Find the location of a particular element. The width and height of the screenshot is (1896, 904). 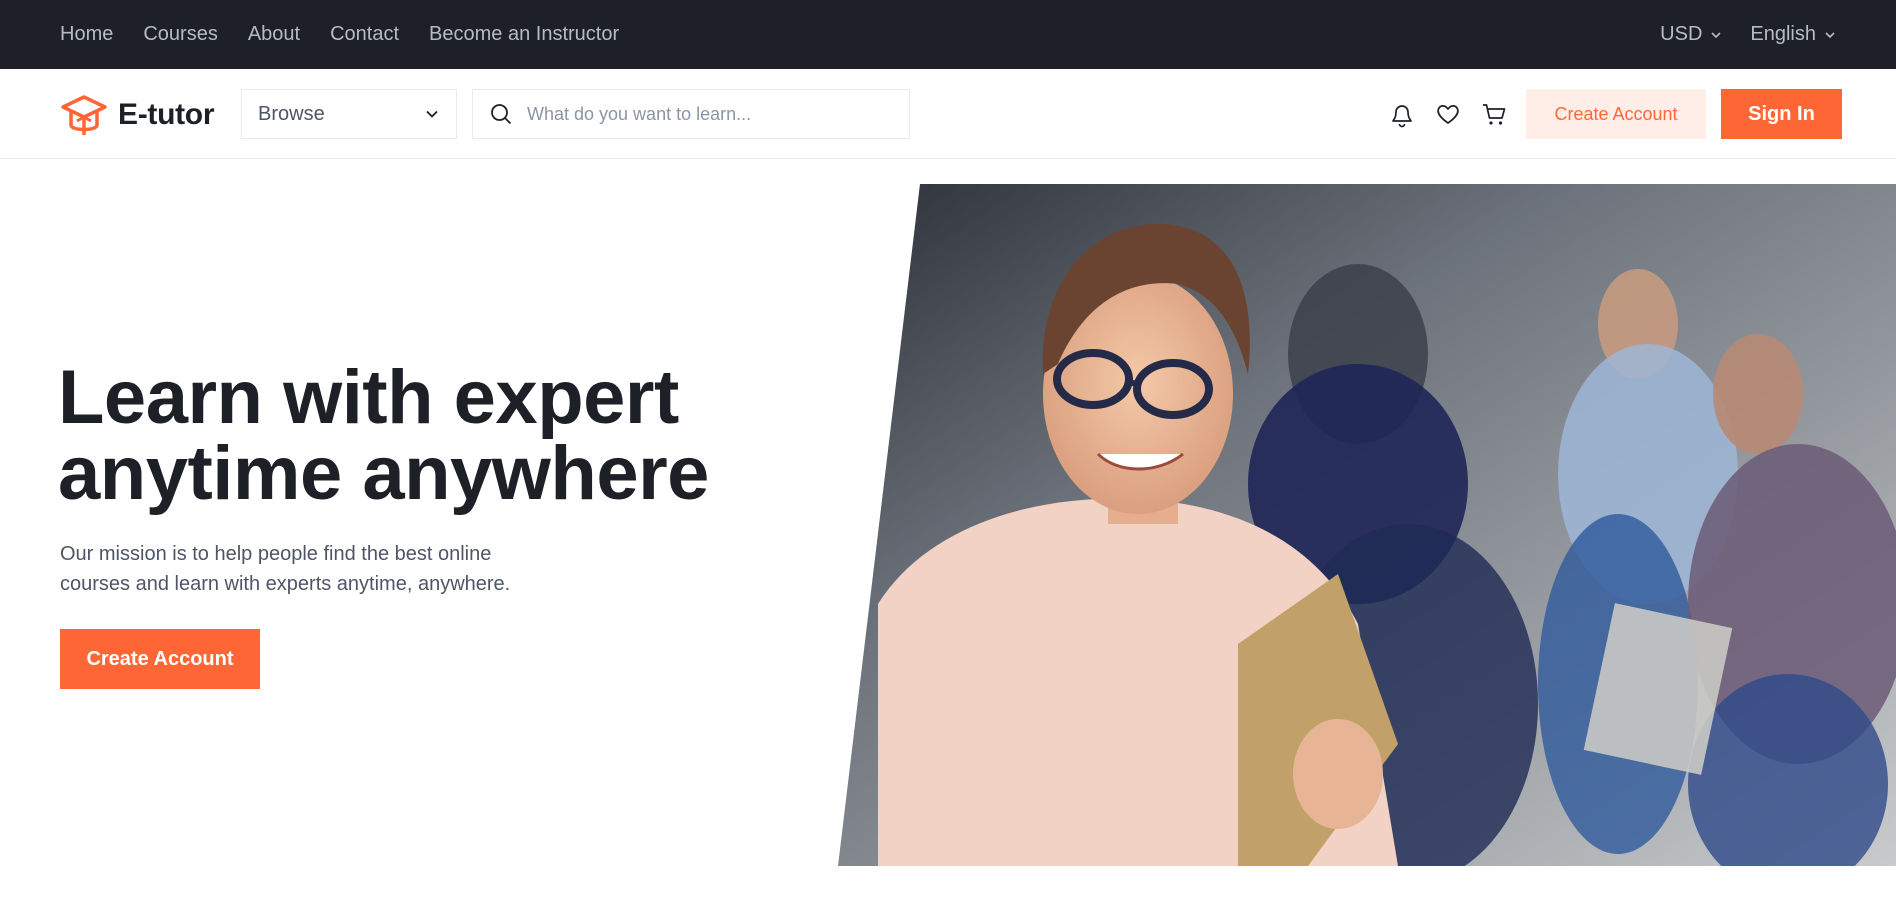

currency-label: USD is located at coordinates (1681, 34).